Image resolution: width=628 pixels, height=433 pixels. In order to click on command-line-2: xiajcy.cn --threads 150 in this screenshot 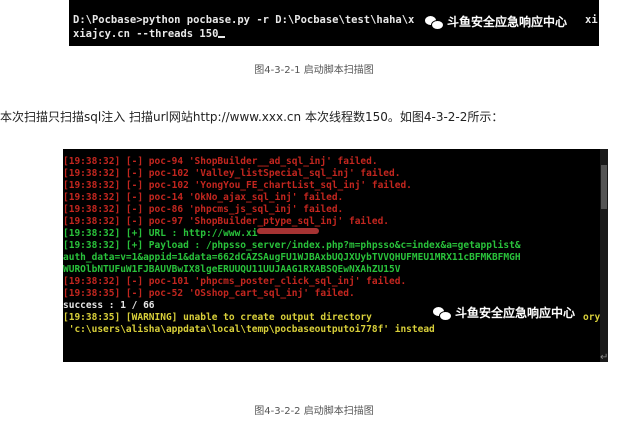, I will do `click(149, 34)`.